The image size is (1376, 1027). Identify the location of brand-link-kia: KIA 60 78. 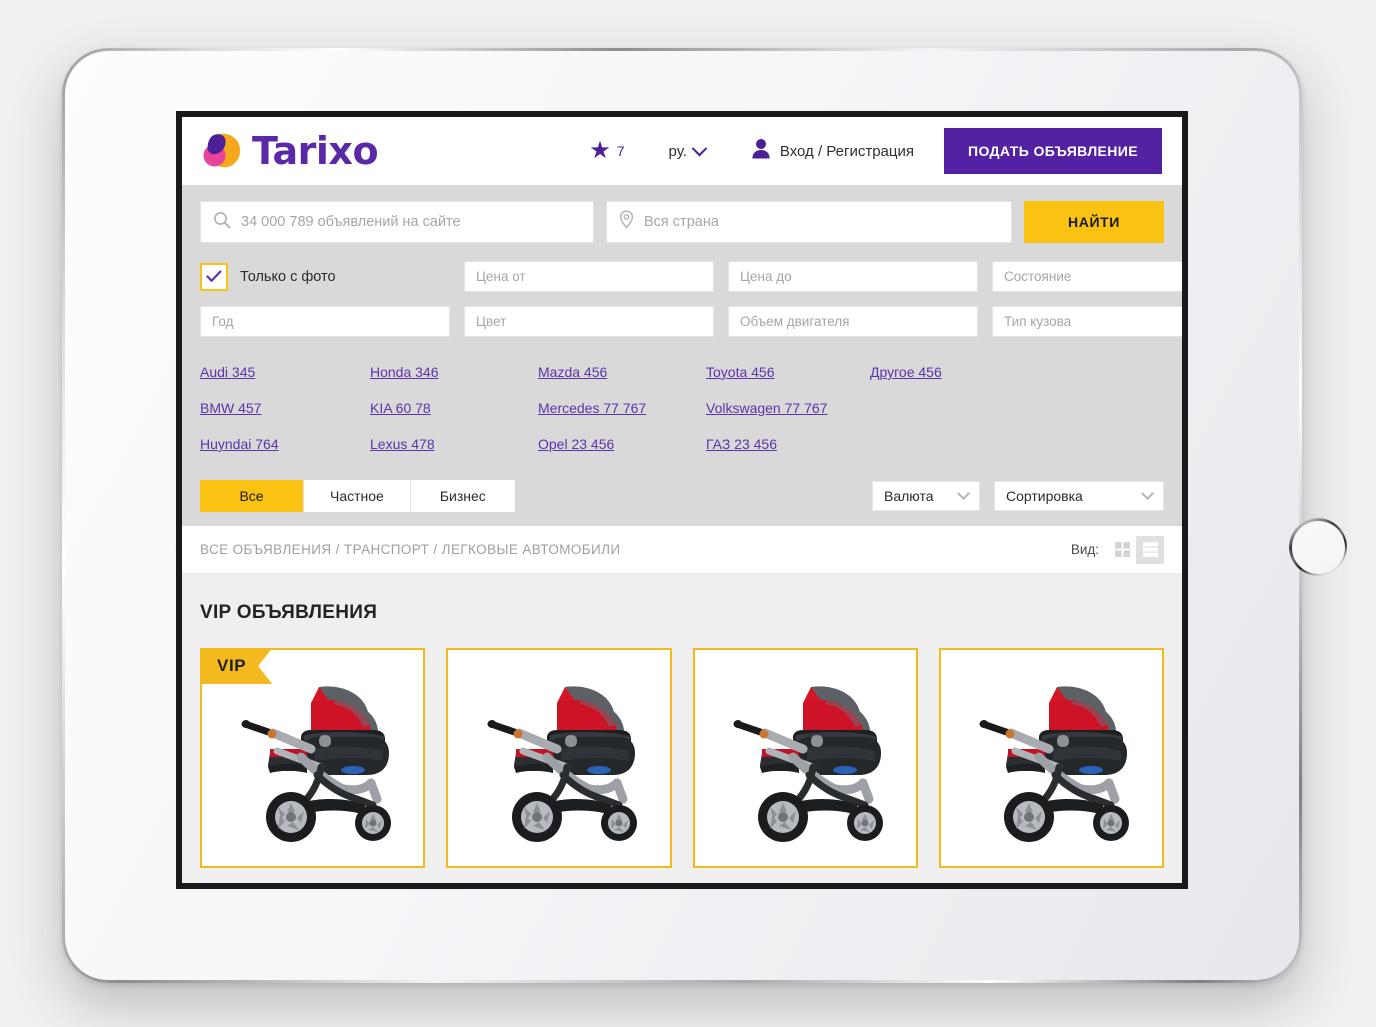
(400, 408).